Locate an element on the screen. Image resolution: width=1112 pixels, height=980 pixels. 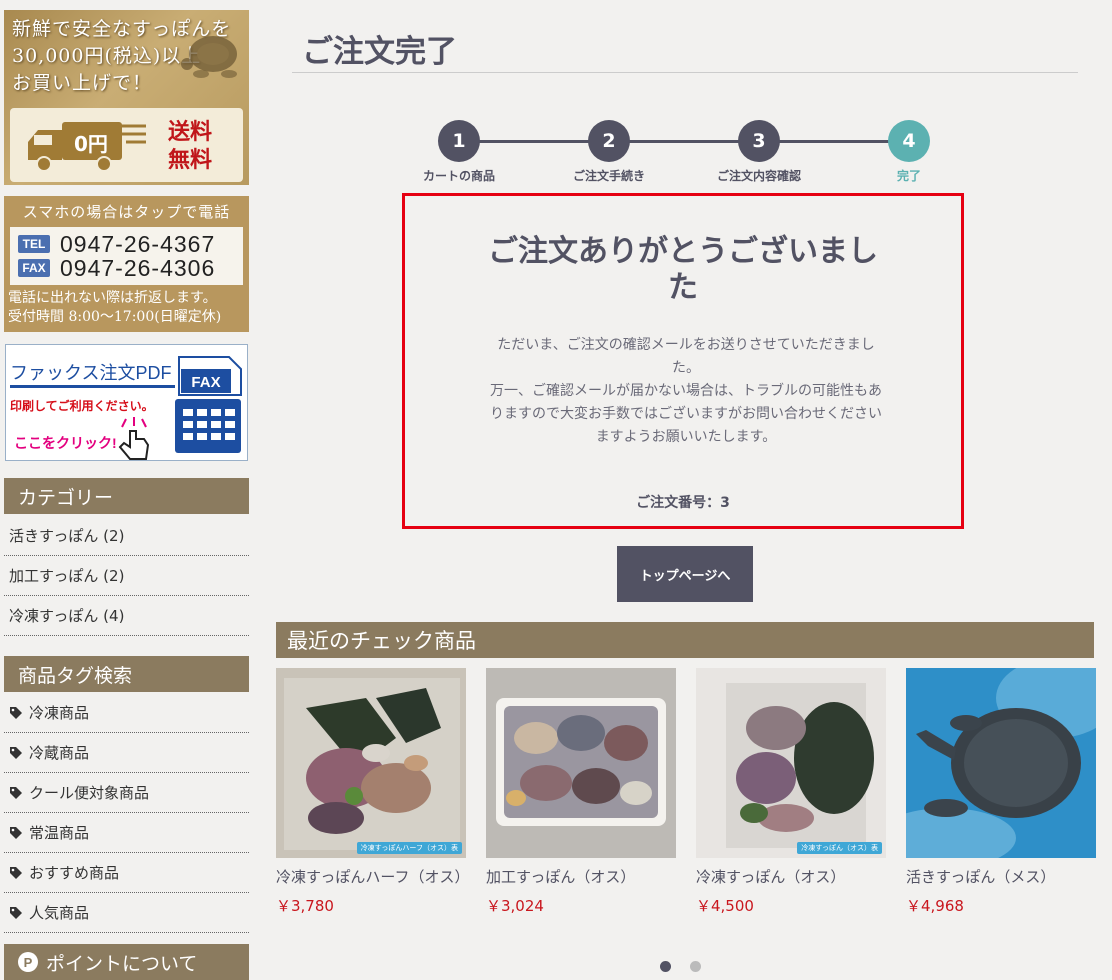
frozen-turtle-photo is located at coordinates (791, 763).